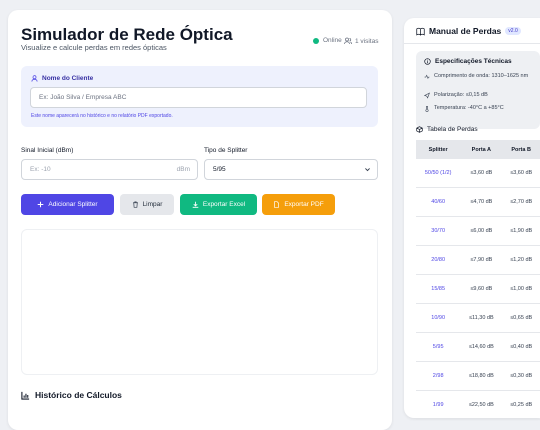 The height and width of the screenshot is (430, 540). What do you see at coordinates (521, 318) in the screenshot?
I see `port-b-cell: ≤0,65 dB` at bounding box center [521, 318].